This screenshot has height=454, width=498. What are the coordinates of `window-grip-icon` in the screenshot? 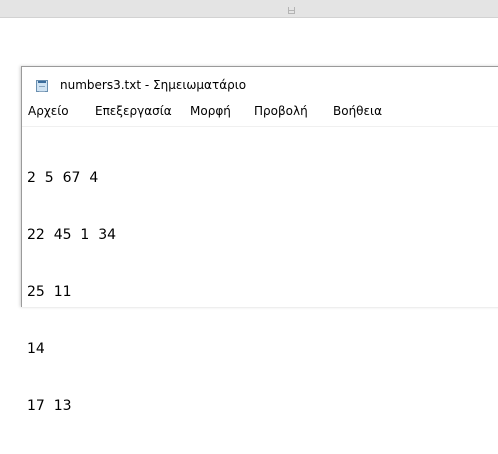 It's located at (291, 10).